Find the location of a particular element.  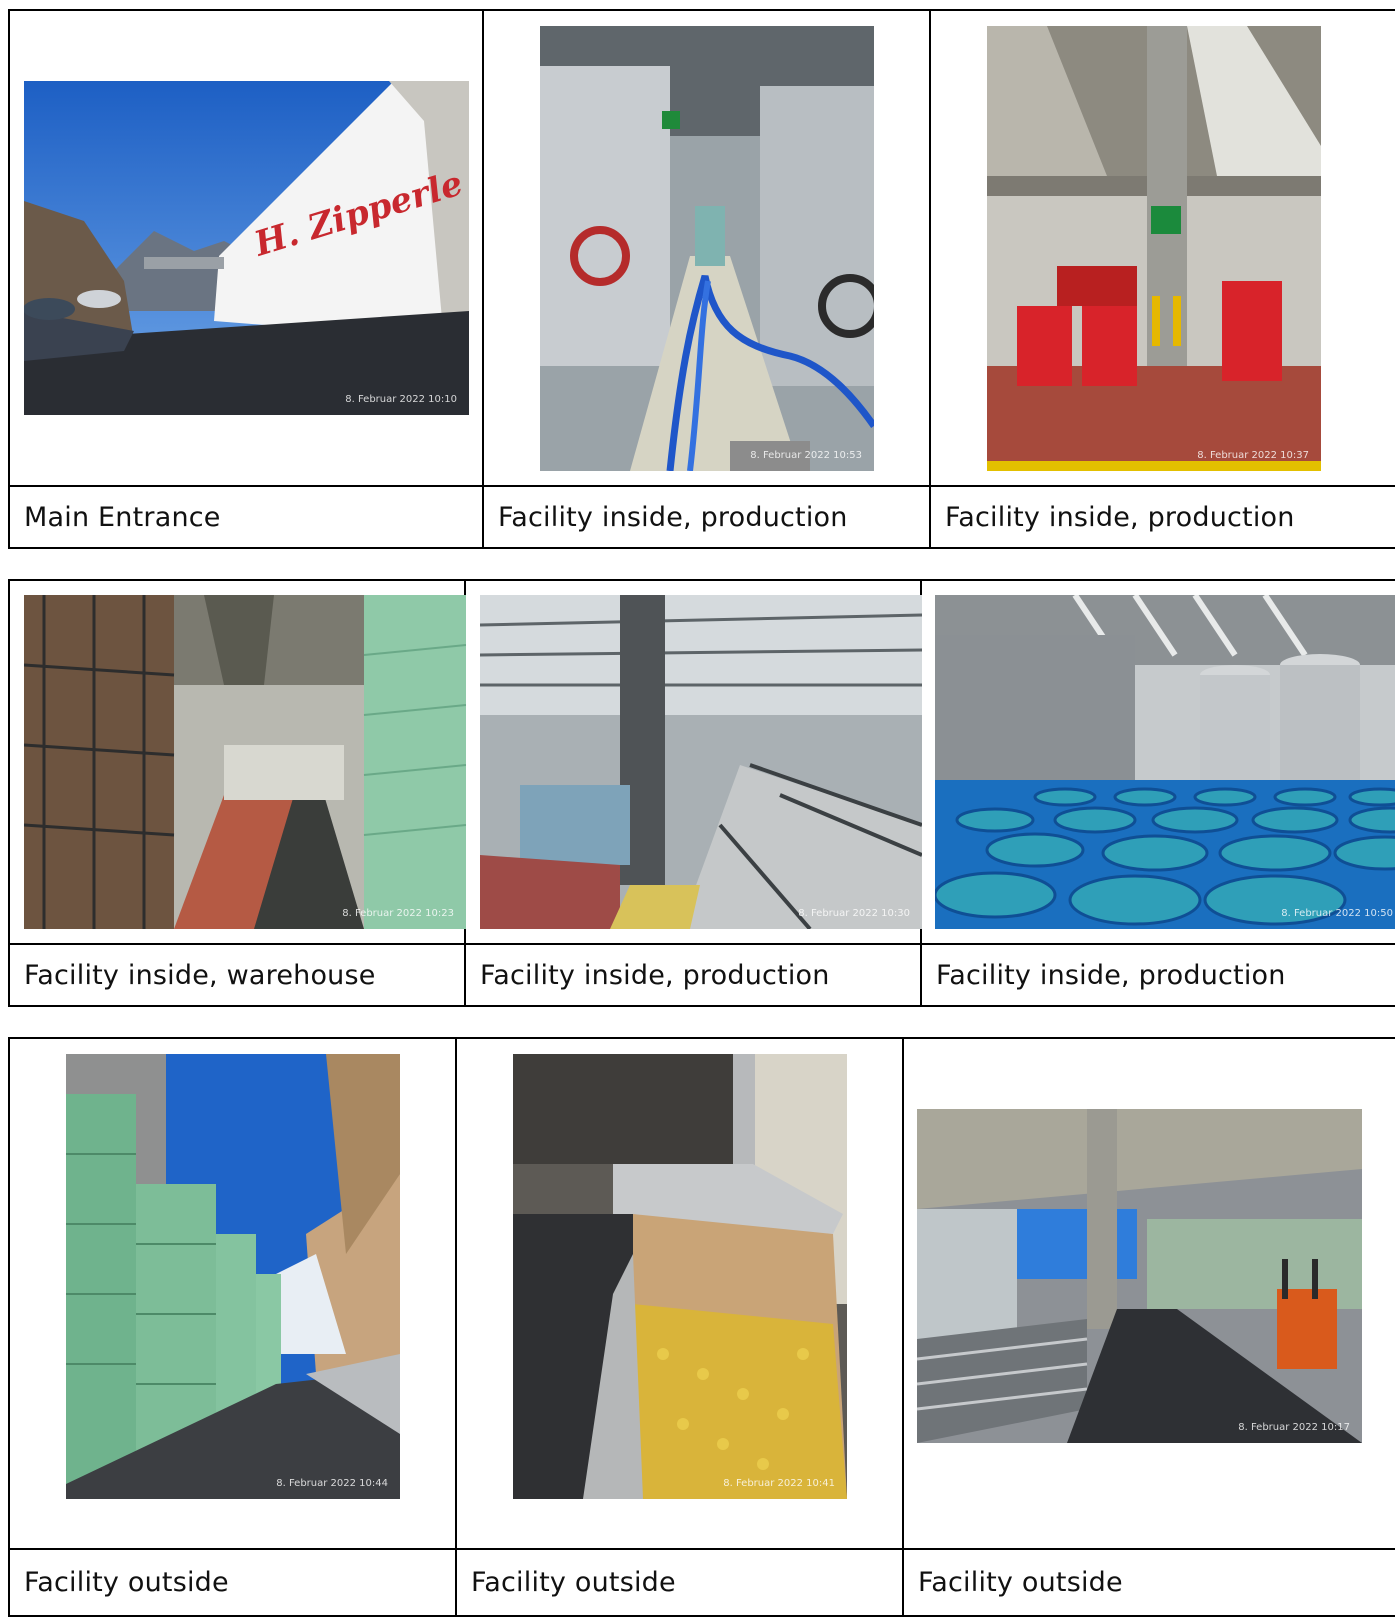

photo-timestamp: 8. Februar 2022 10:17 is located at coordinates (1294, 1427).